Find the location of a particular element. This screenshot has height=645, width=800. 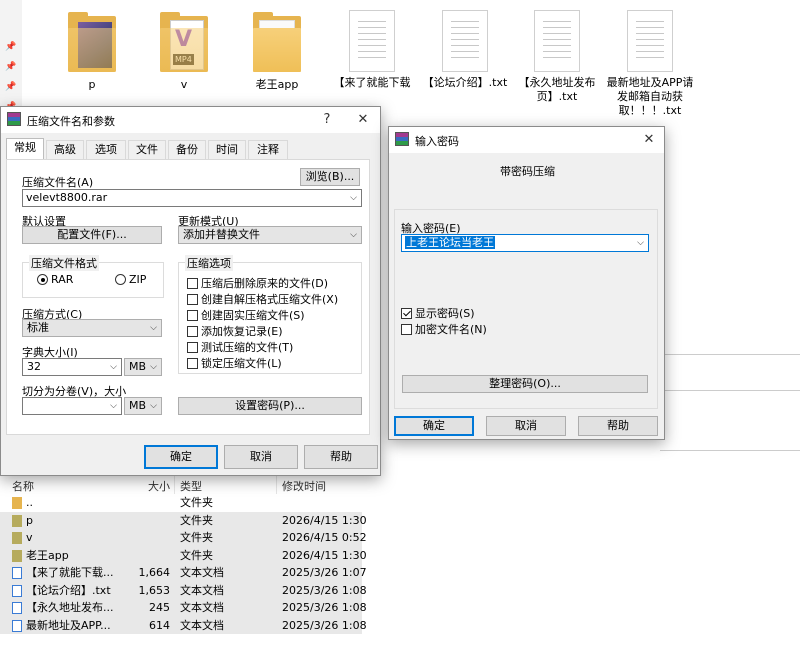

archive-name-input: velevt8800.rar ⌵ is located at coordinates (192, 198).